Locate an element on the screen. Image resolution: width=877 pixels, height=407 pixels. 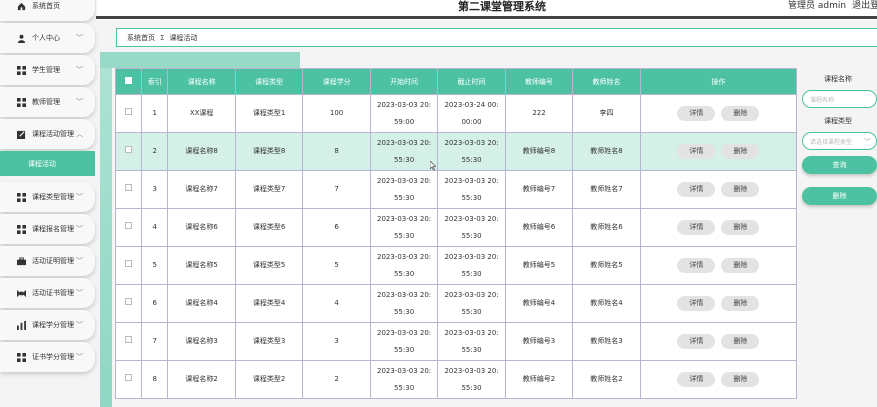
select-all-checkbox is located at coordinates (128, 81).